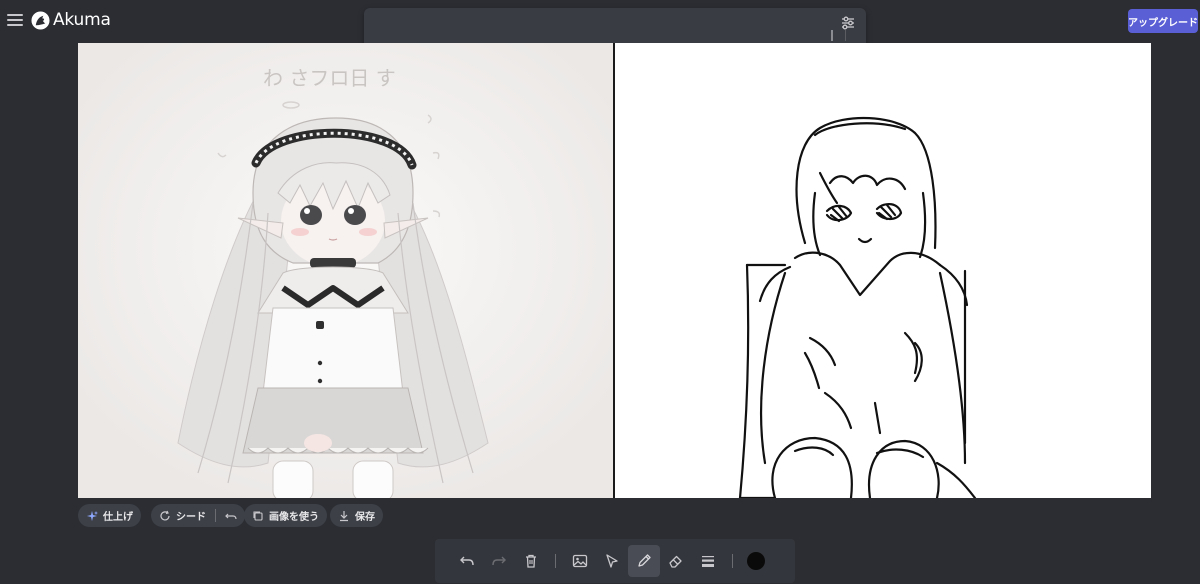  Describe the element at coordinates (329, 78) in the screenshot. I see `handwritten-scribble: わ さフロ日 す` at that location.